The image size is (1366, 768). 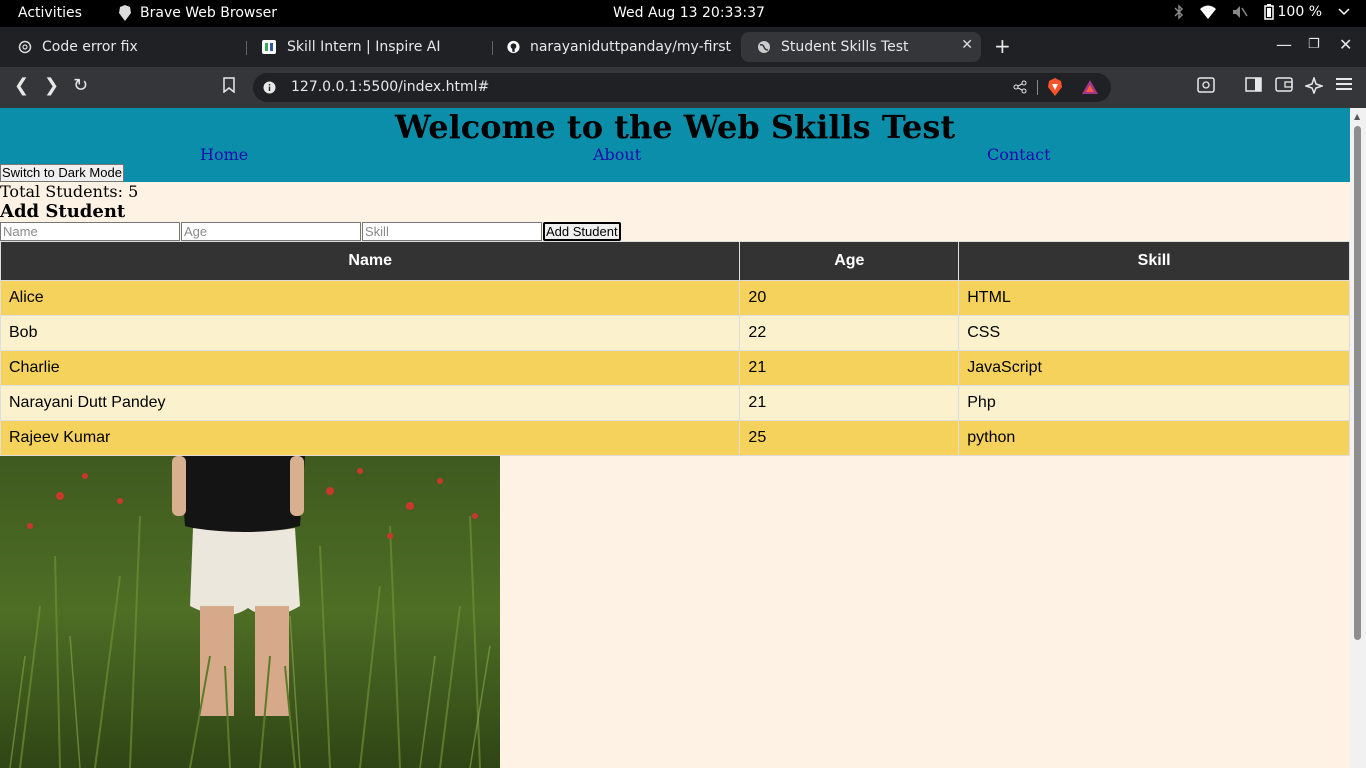 What do you see at coordinates (1154, 261) in the screenshot?
I see `column-header-skill: Skill` at bounding box center [1154, 261].